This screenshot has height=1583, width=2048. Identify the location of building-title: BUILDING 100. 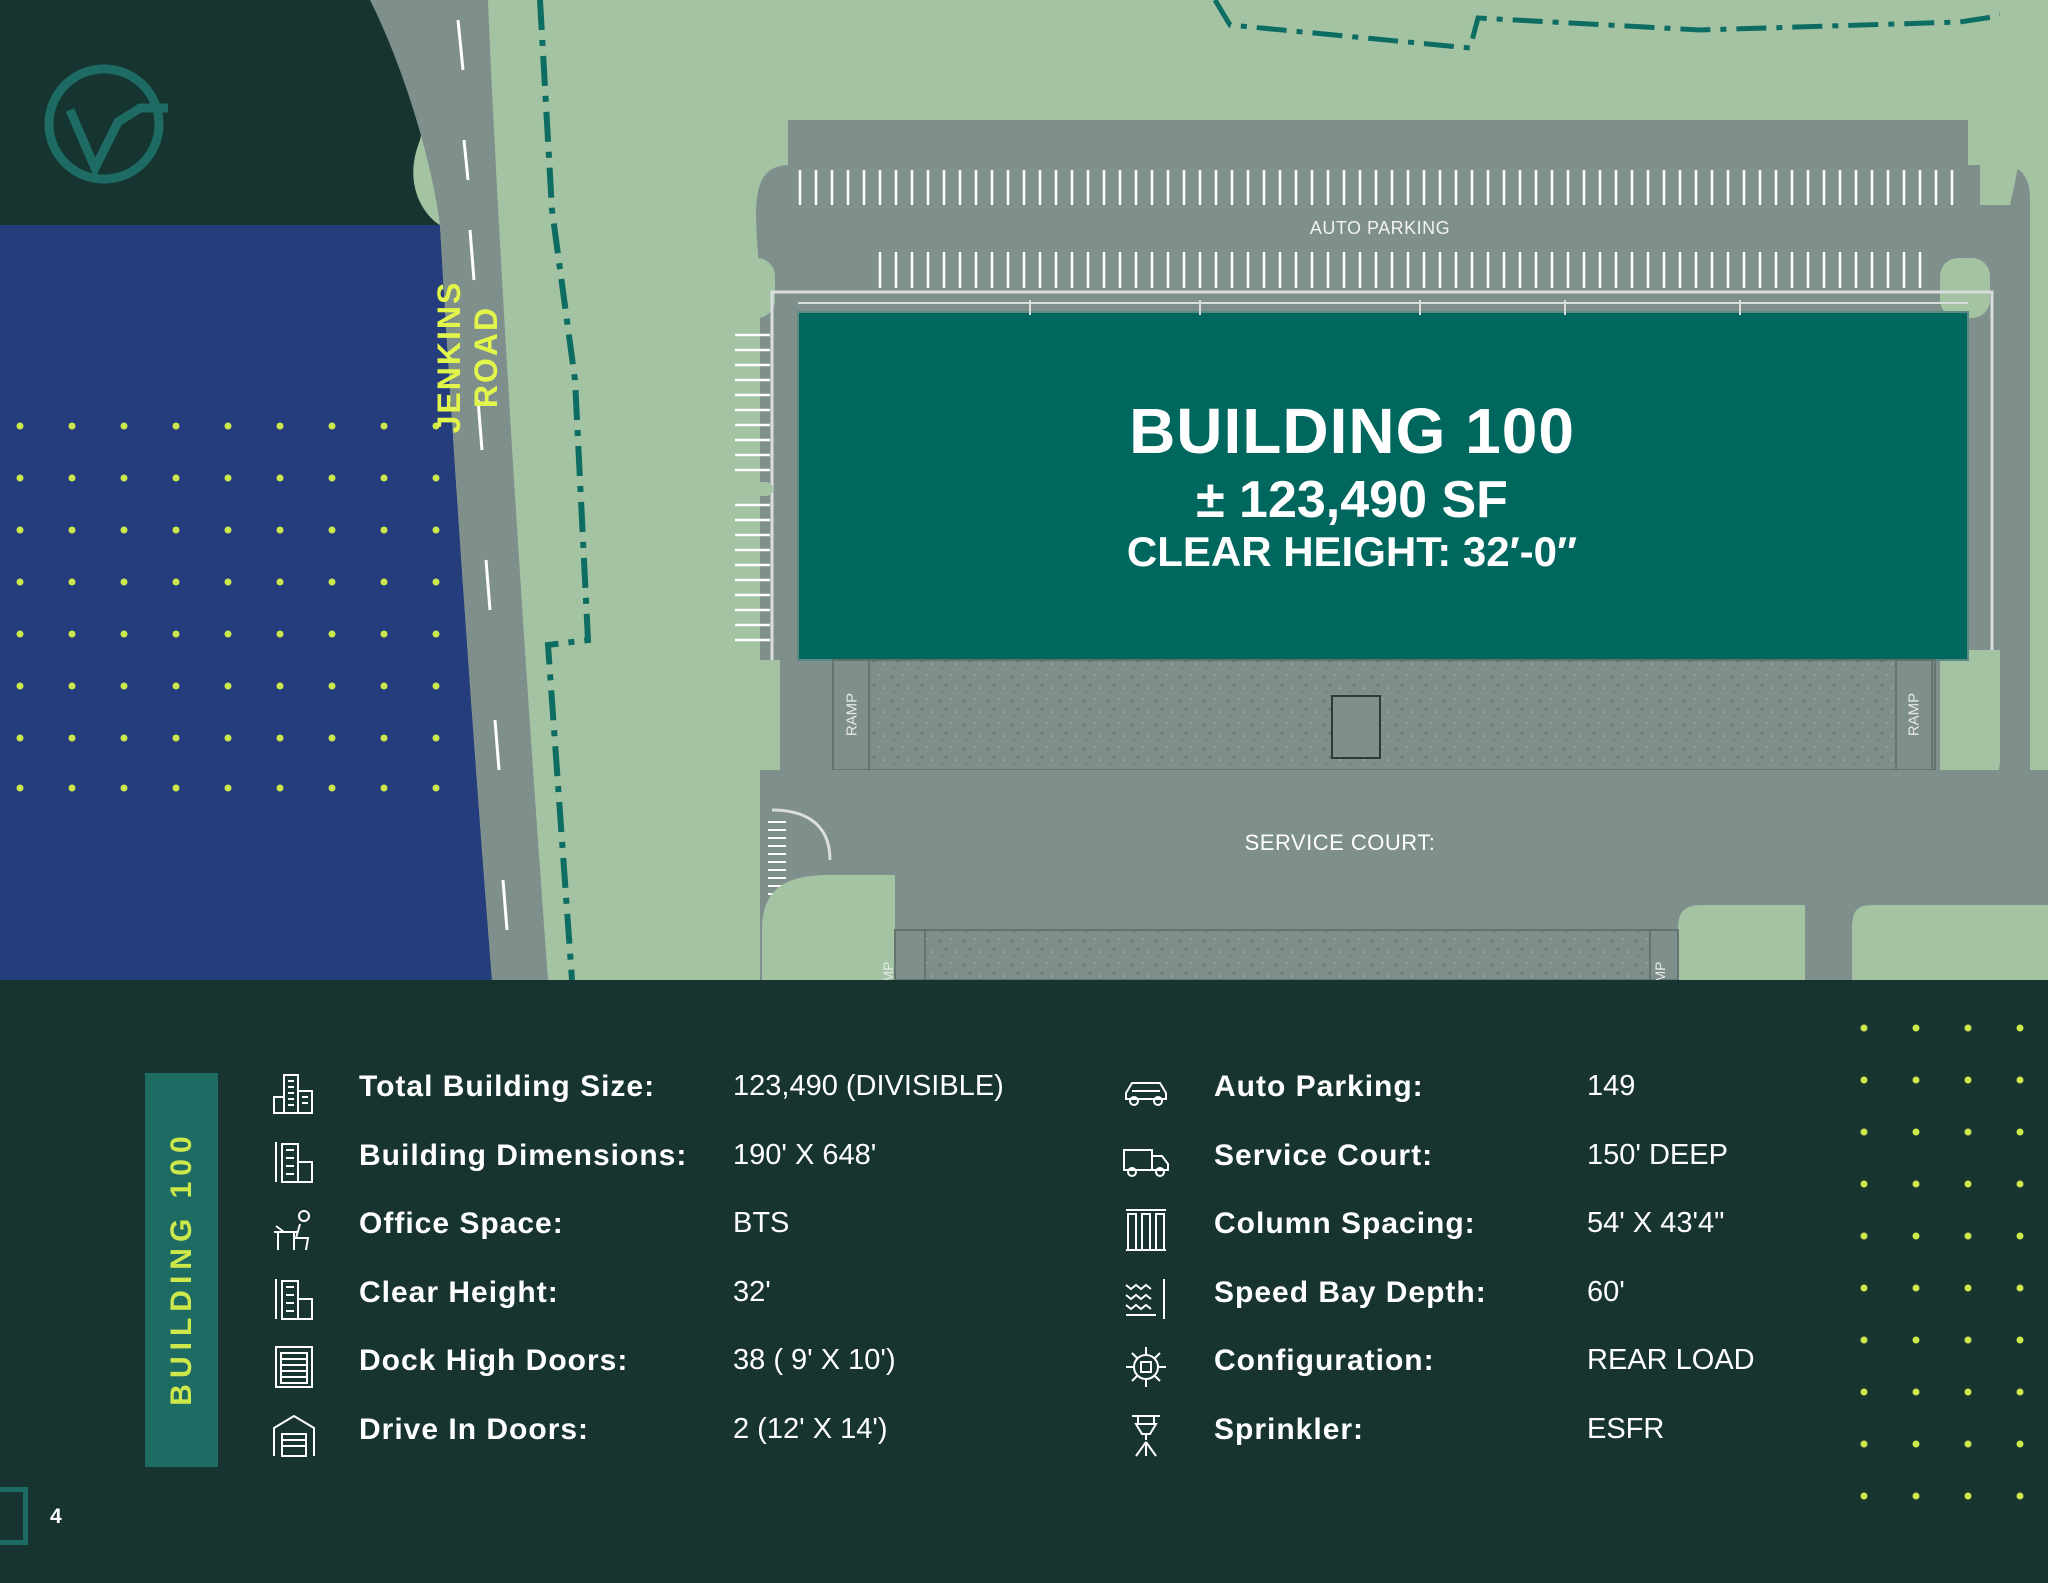
(1352, 431).